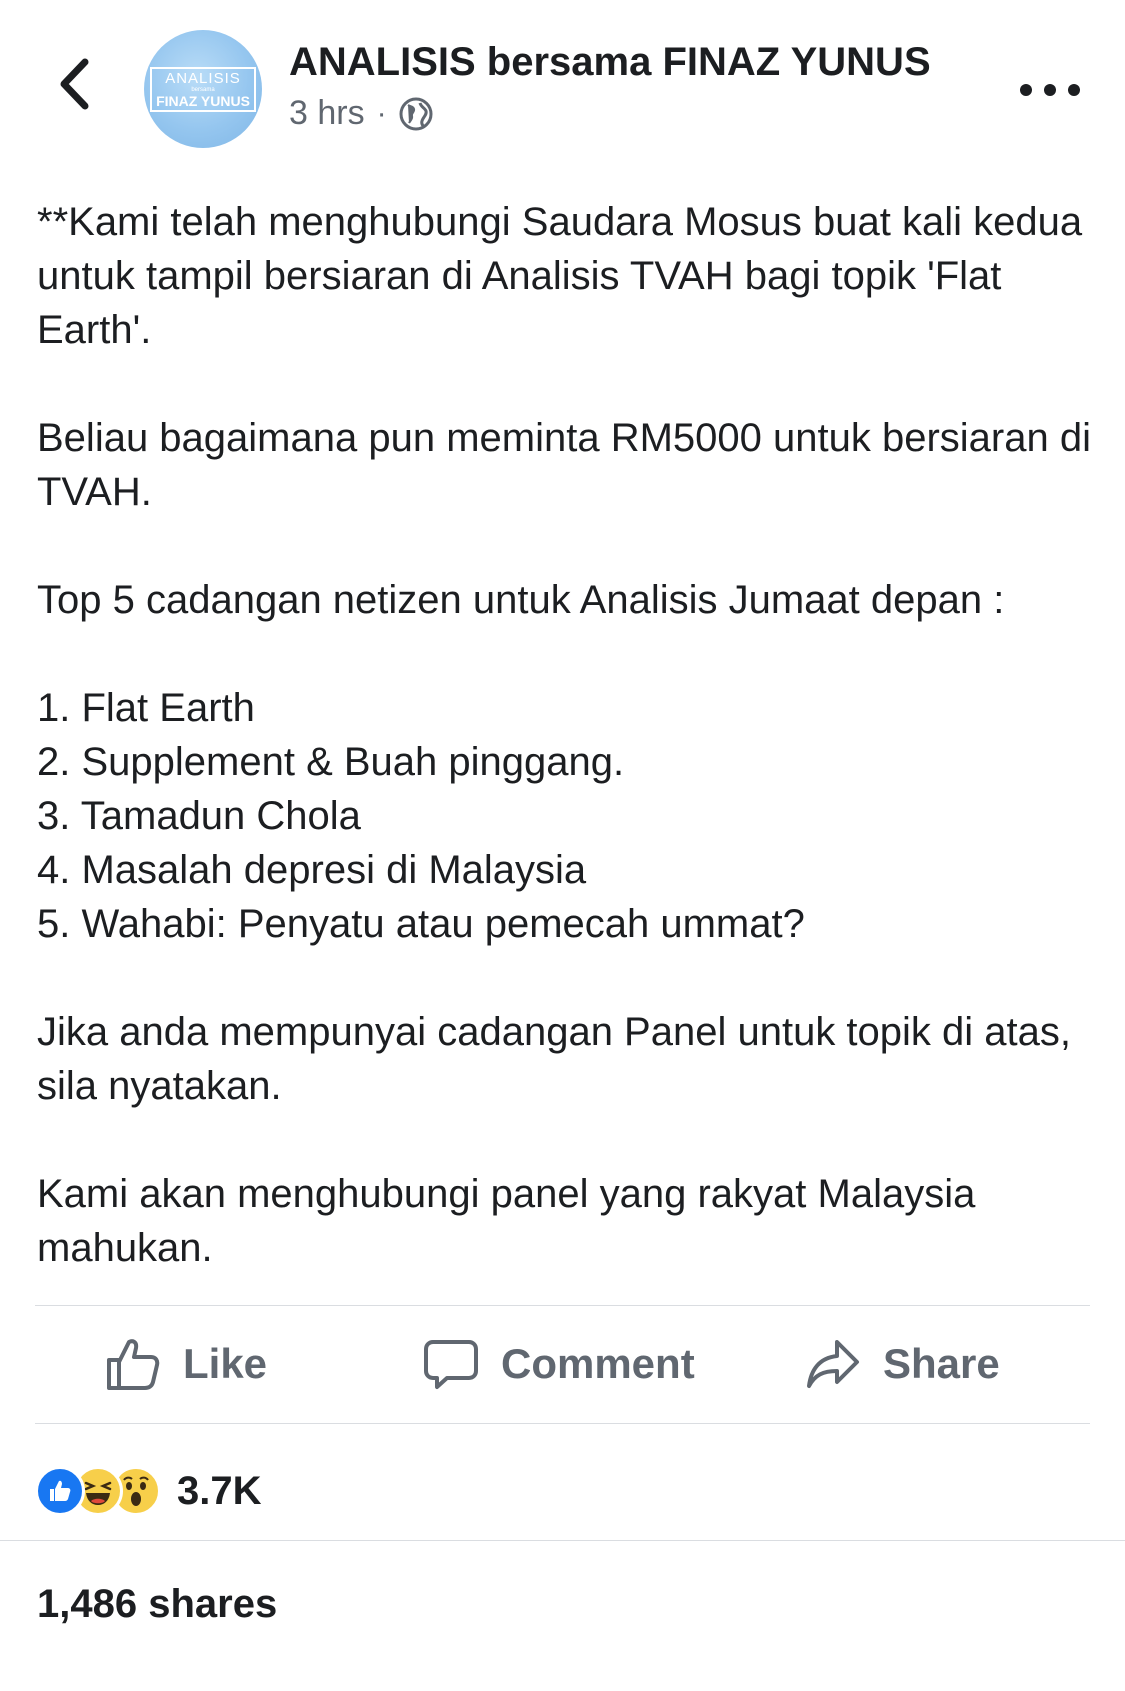  What do you see at coordinates (203, 100) in the screenshot?
I see `avatar-logo-line3: FINAZ YUNUS` at bounding box center [203, 100].